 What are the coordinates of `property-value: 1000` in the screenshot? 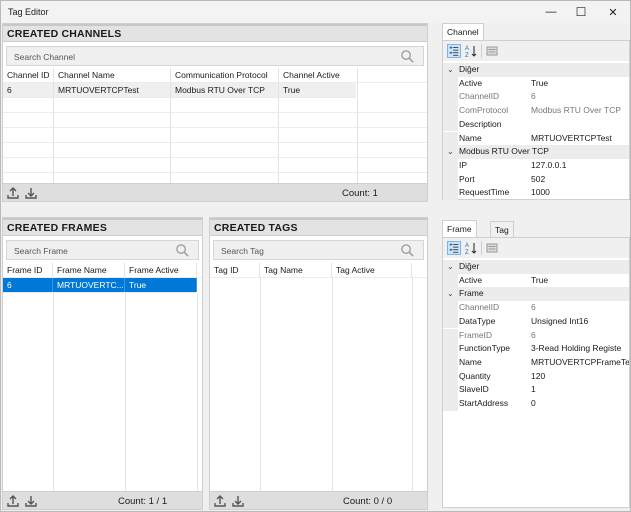 It's located at (580, 193).